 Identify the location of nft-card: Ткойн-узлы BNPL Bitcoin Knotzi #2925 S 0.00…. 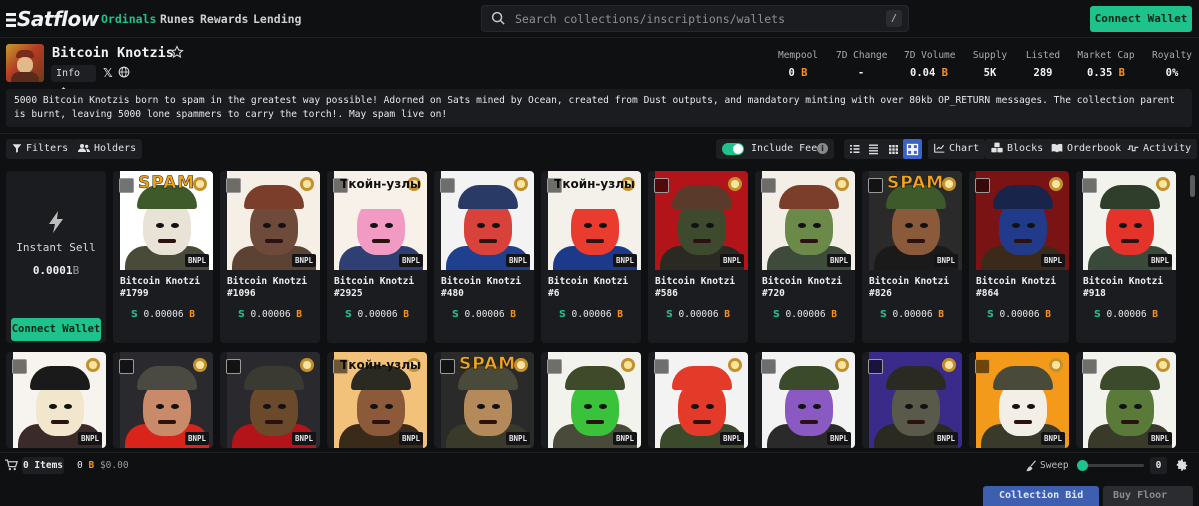
(377, 257).